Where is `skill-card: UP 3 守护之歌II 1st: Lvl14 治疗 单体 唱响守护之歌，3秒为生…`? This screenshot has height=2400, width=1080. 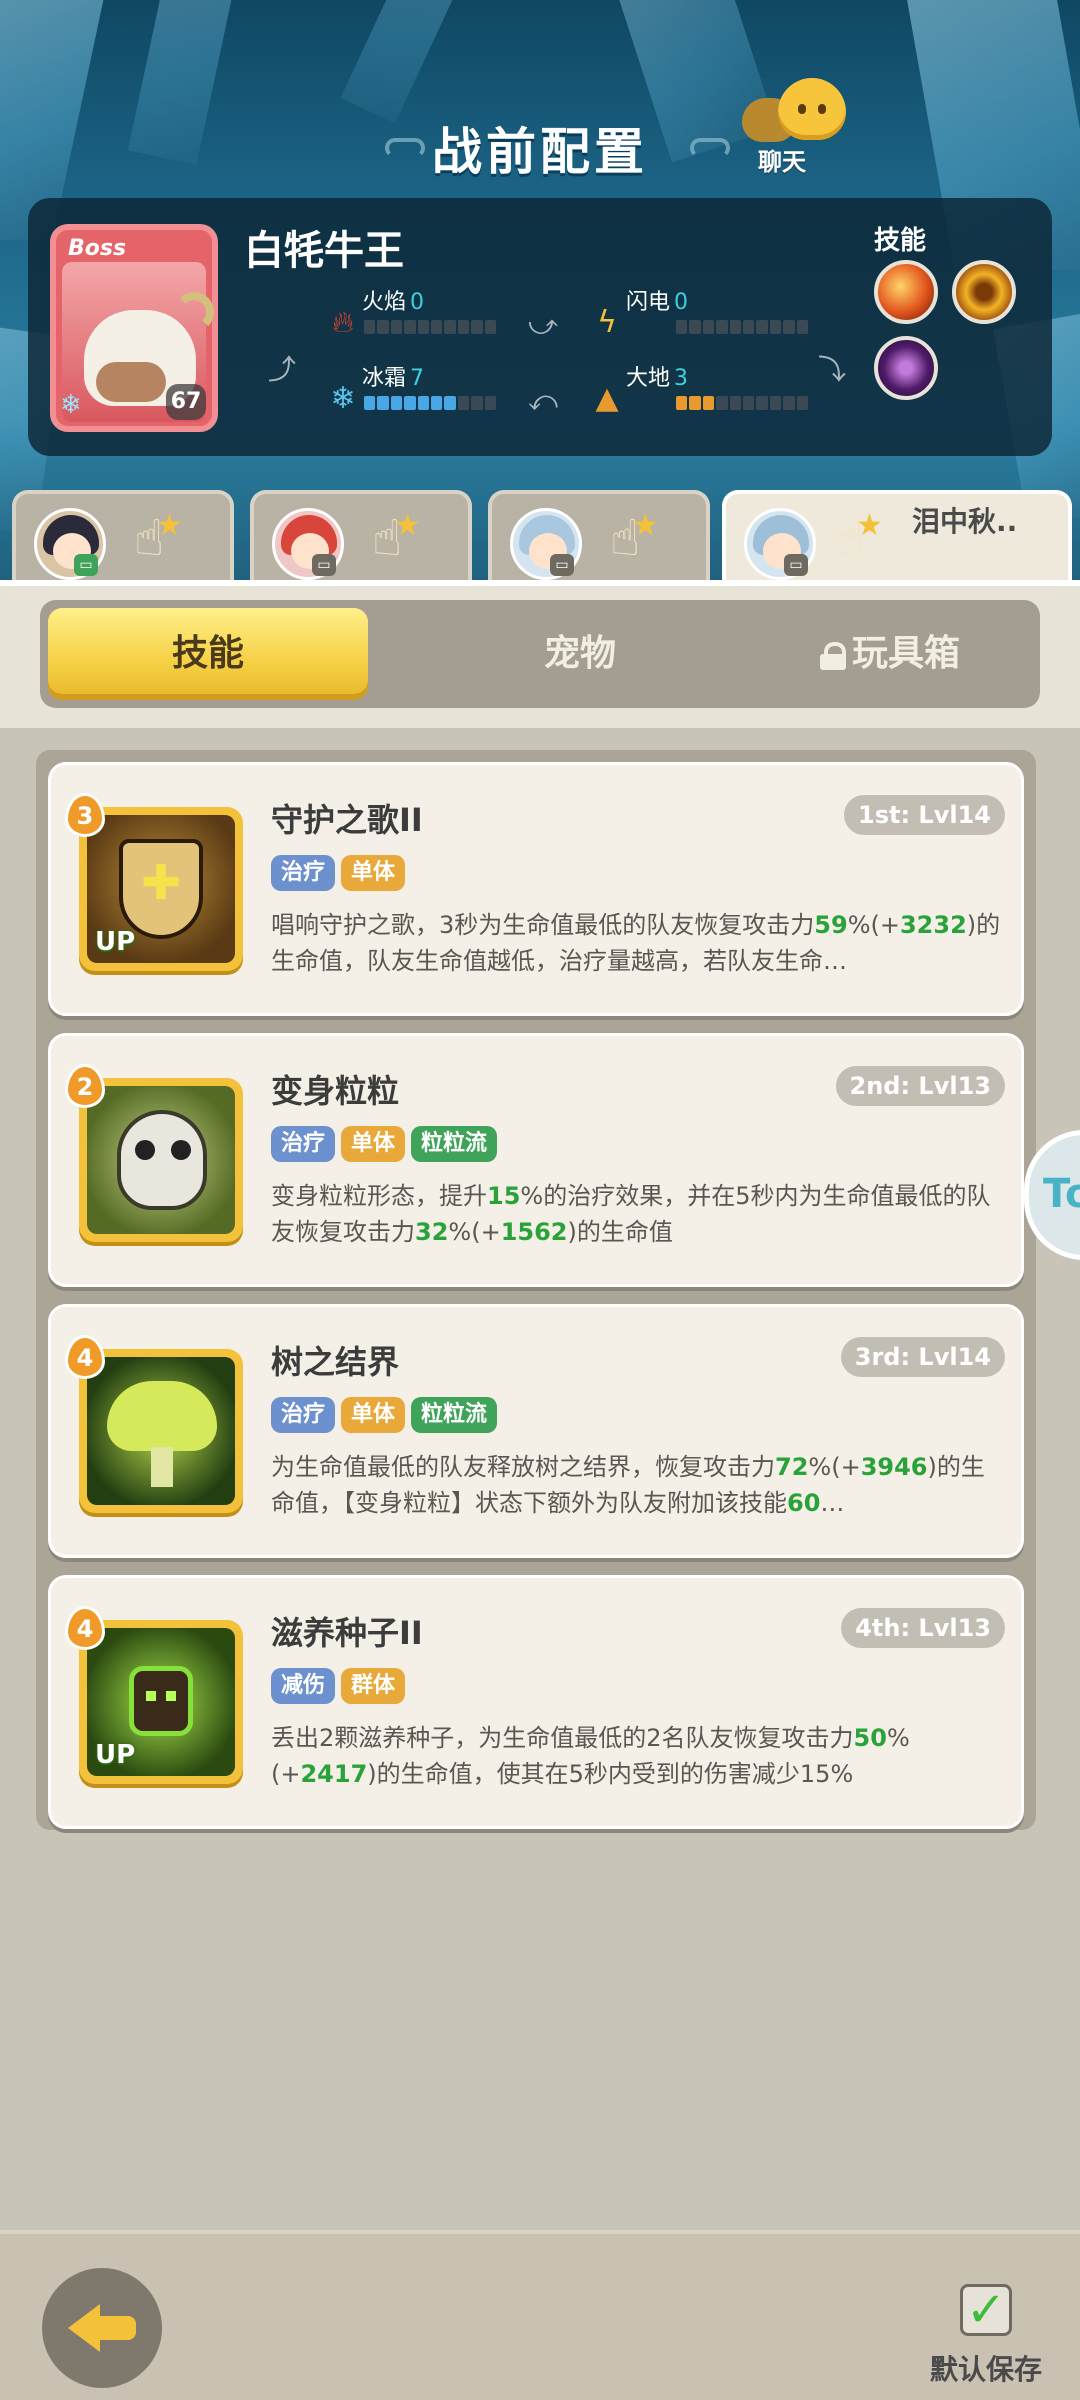
skill-card: UP 3 守护之歌II 1st: Lvl14 治疗 单体 唱响守护之歌，3秒为生… is located at coordinates (536, 889).